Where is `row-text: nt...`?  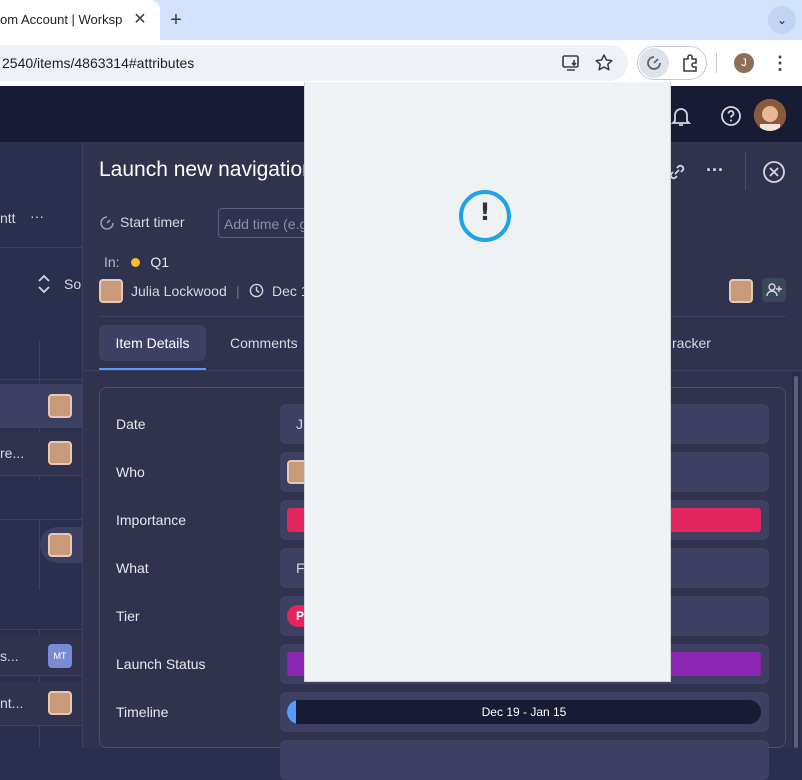
row-text: nt... is located at coordinates (12, 703).